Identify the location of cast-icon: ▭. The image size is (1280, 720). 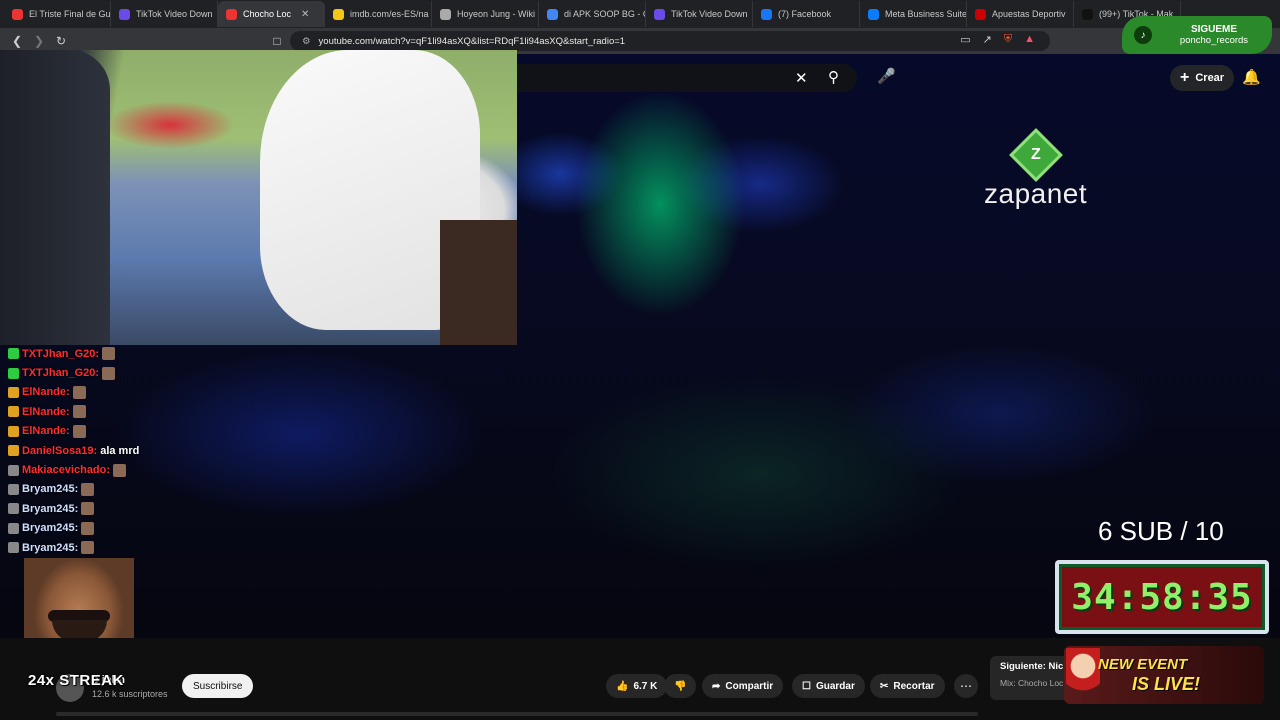
(965, 39).